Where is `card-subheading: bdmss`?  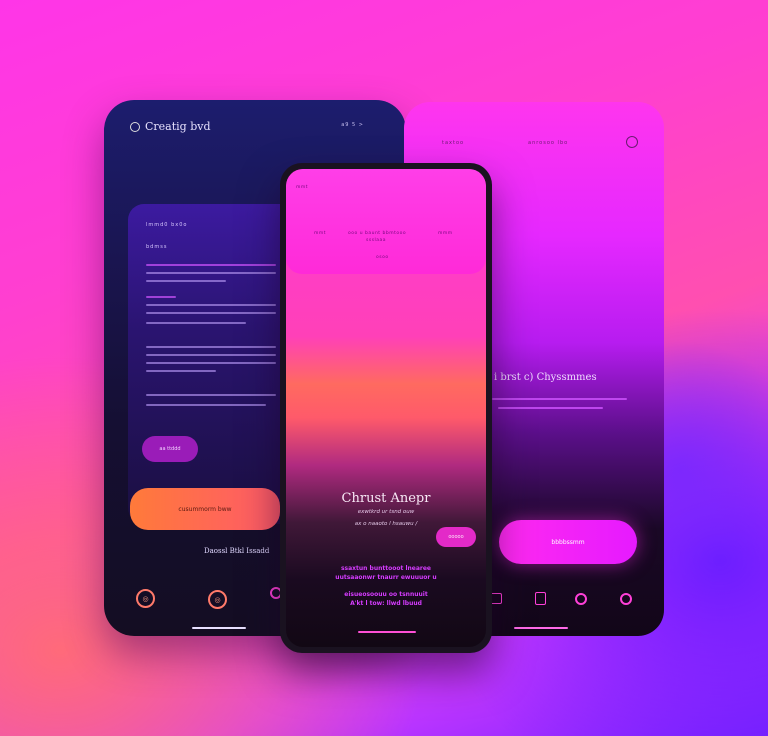
card-subheading: bdmss is located at coordinates (157, 247).